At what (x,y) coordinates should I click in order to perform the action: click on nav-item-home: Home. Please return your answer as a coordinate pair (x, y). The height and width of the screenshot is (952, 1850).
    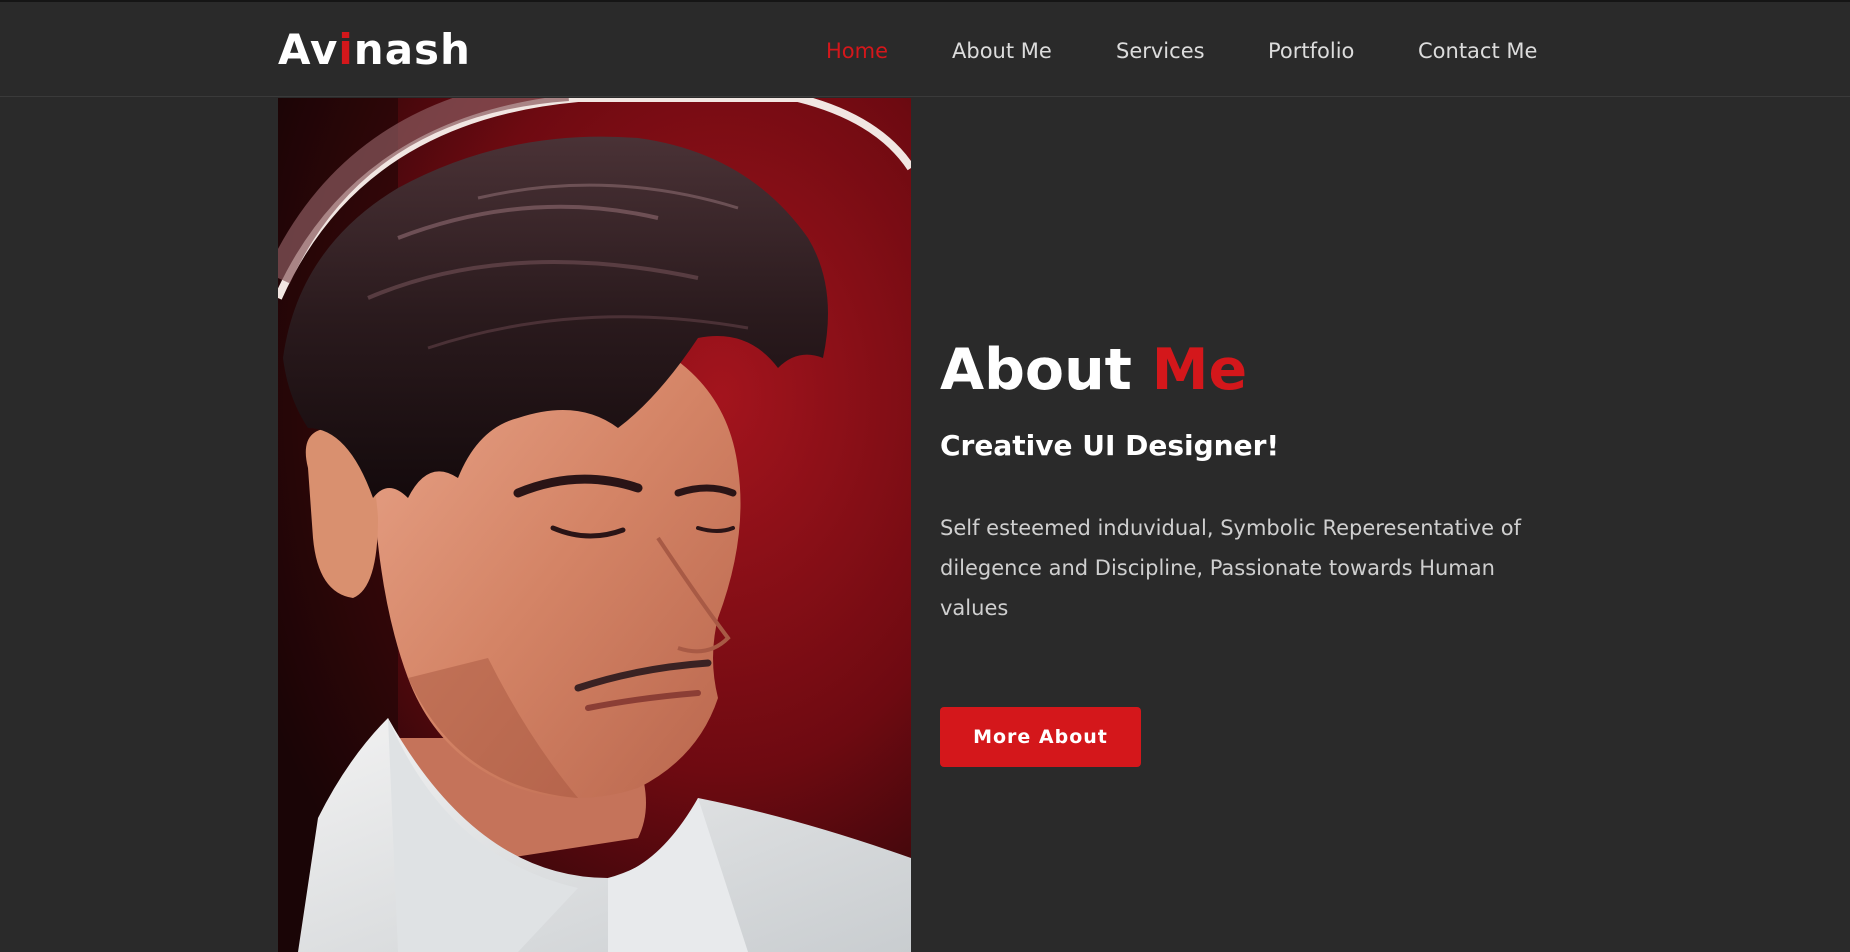
    Looking at the image, I should click on (857, 51).